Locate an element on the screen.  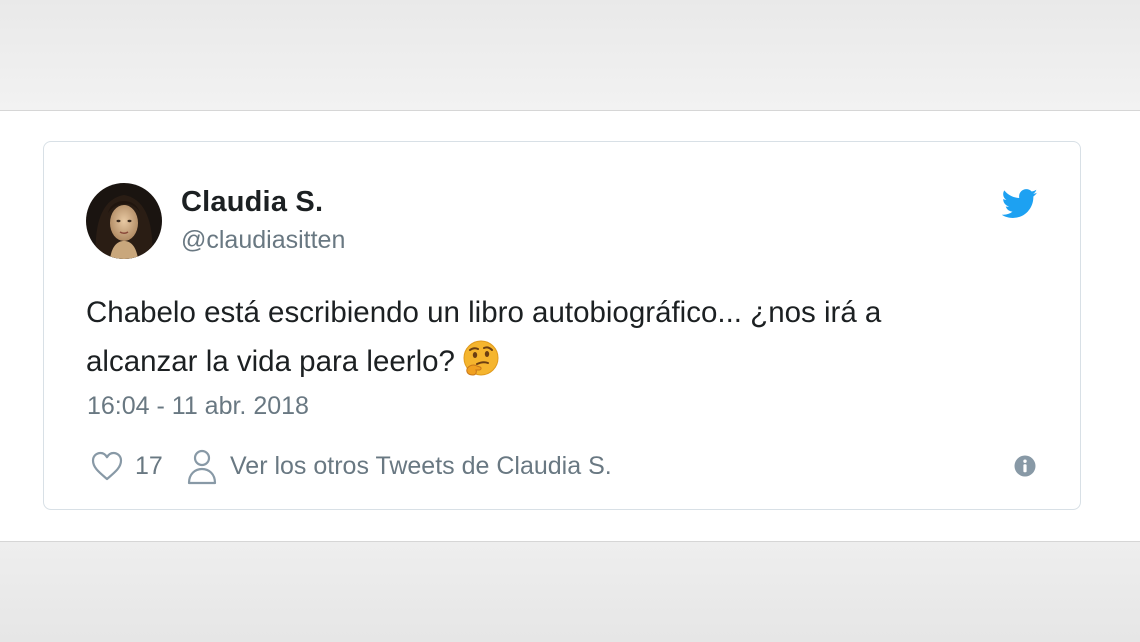
tweet-text-line-2: alcanzar la vida para leerlo? is located at coordinates (556, 361).